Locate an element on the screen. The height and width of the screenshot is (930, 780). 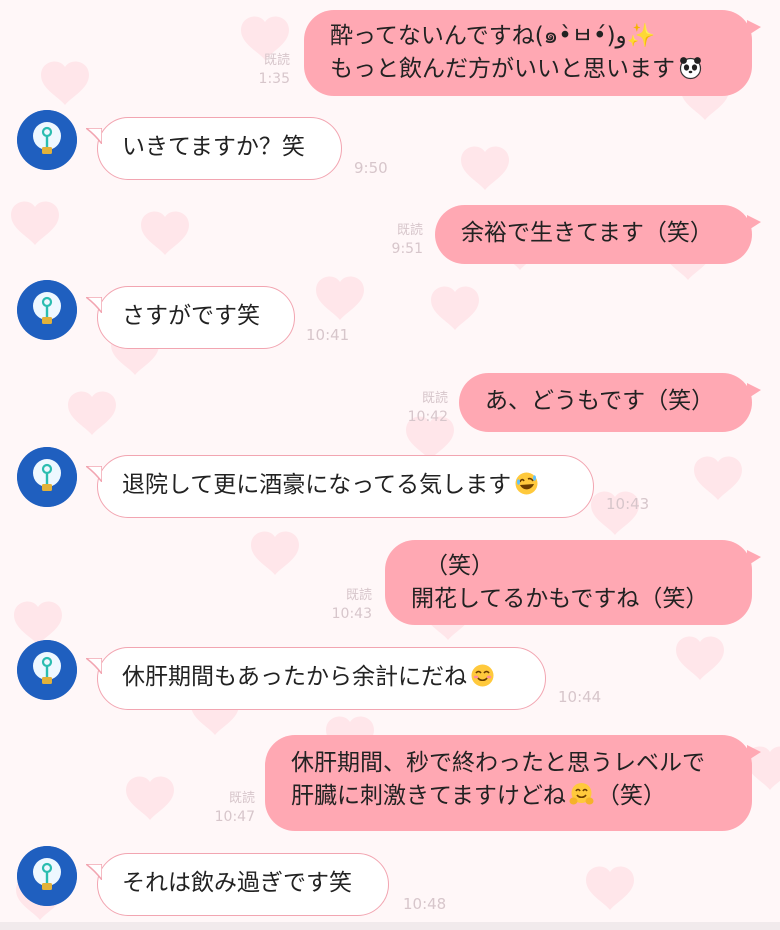
message-line: 休肝期間もあったから余計にだね is located at coordinates (321, 677).